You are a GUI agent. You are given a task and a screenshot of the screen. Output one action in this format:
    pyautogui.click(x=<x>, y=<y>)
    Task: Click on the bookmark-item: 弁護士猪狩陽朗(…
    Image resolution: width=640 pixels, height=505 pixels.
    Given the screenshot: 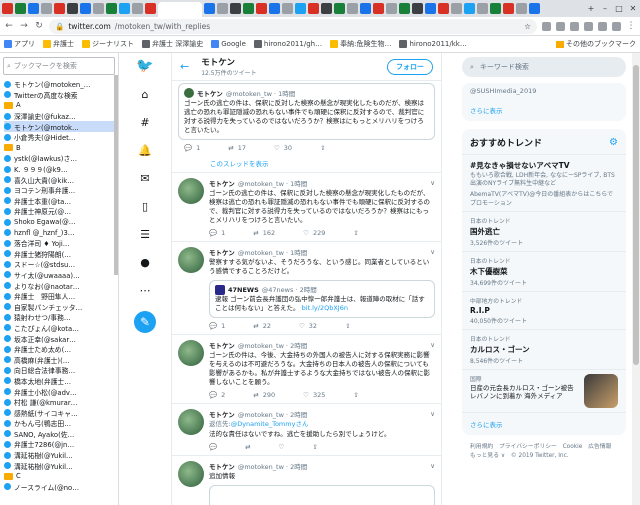 What is the action you would take?
    pyautogui.click(x=61, y=254)
    